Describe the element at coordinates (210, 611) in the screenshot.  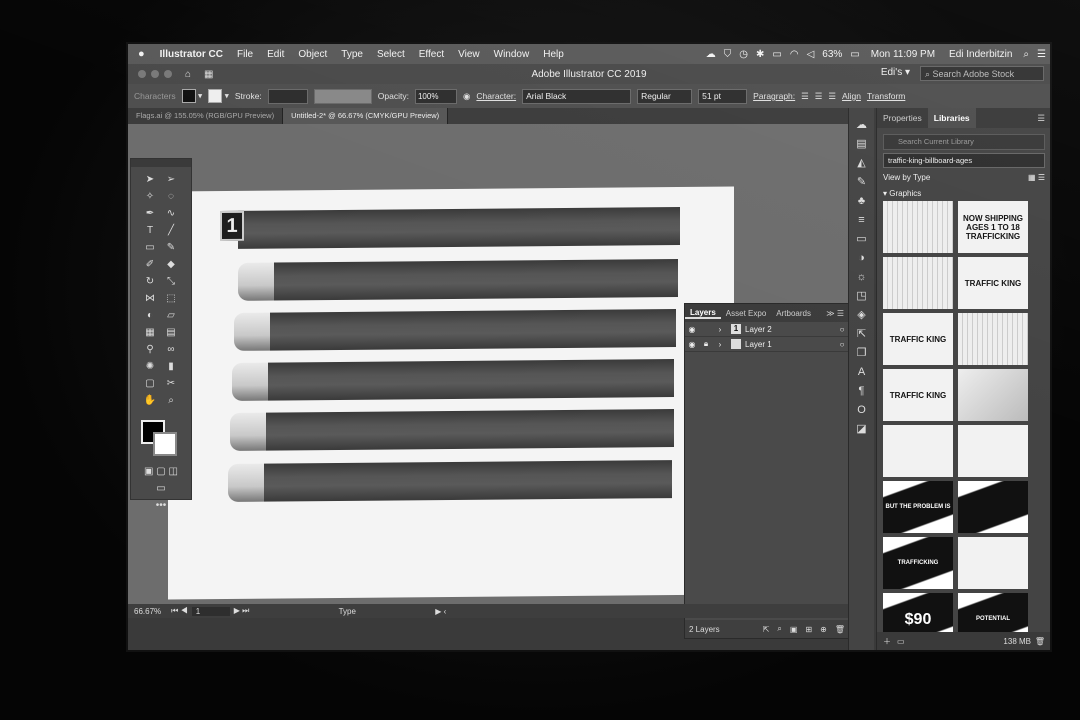
I see `artboard-number: 1` at that location.